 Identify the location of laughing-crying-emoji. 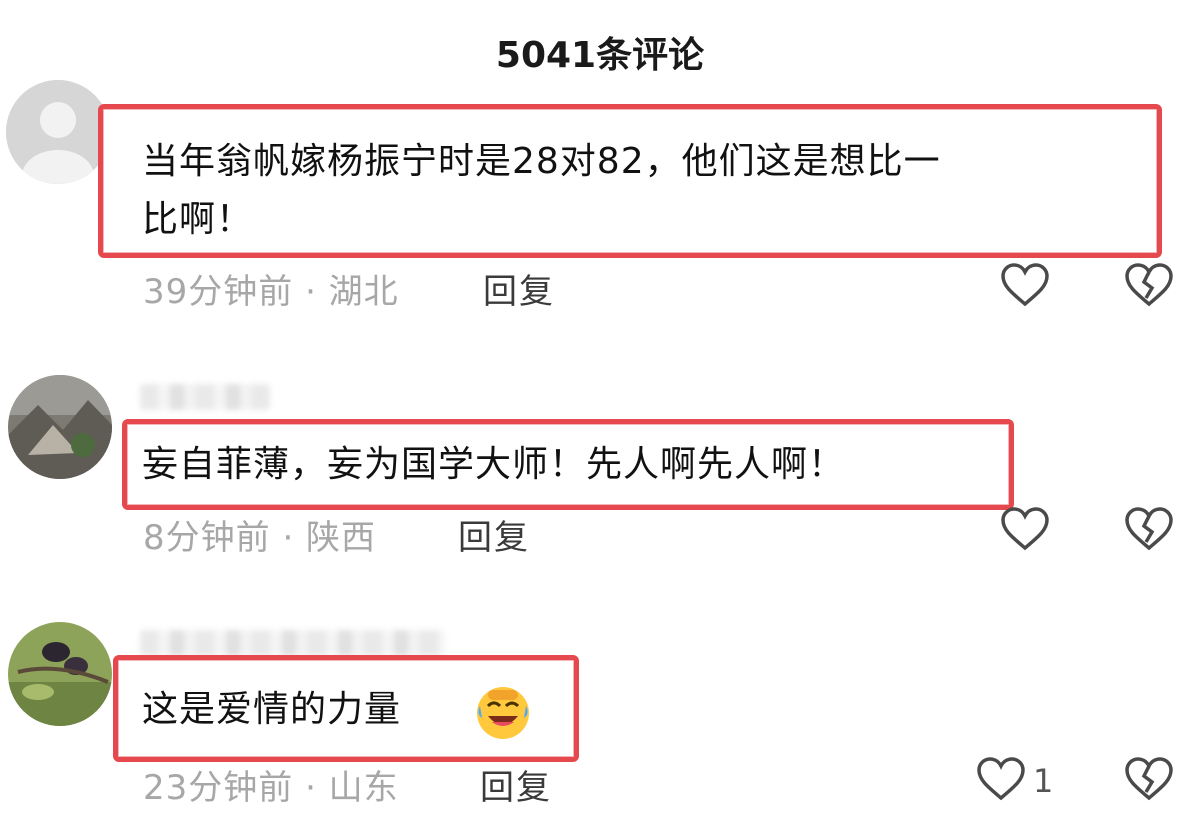
(503, 713).